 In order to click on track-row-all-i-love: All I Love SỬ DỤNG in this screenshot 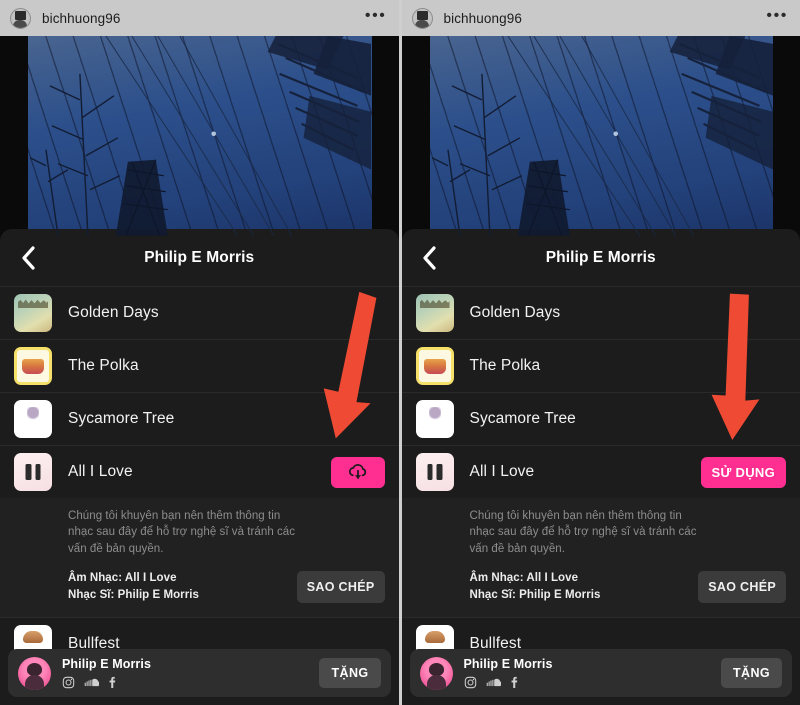, I will do `click(600, 471)`.